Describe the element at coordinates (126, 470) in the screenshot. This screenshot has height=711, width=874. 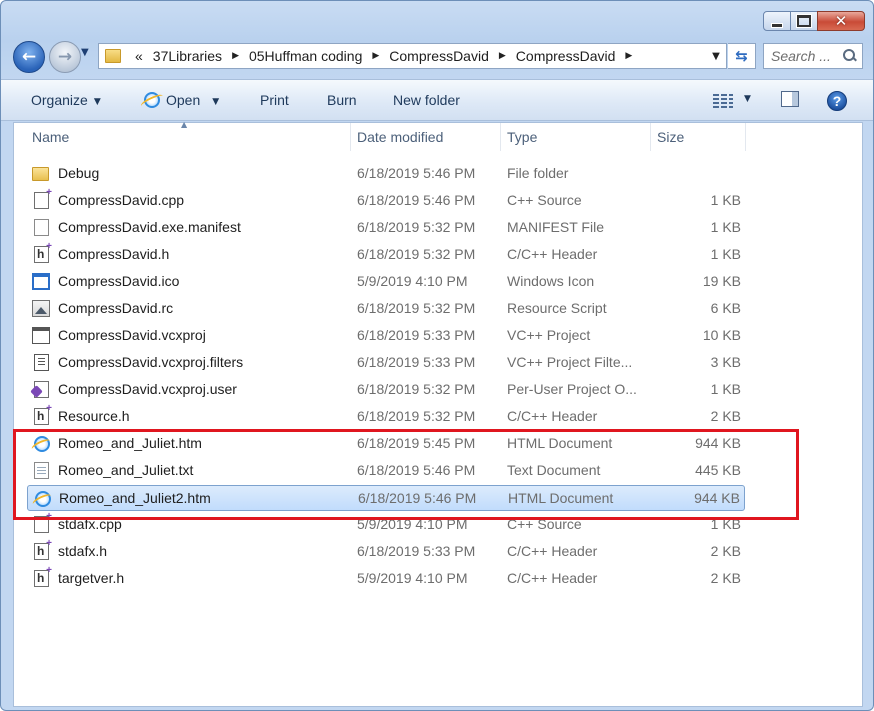
I see `file-name: Romeo_and_Juliet.txt` at that location.